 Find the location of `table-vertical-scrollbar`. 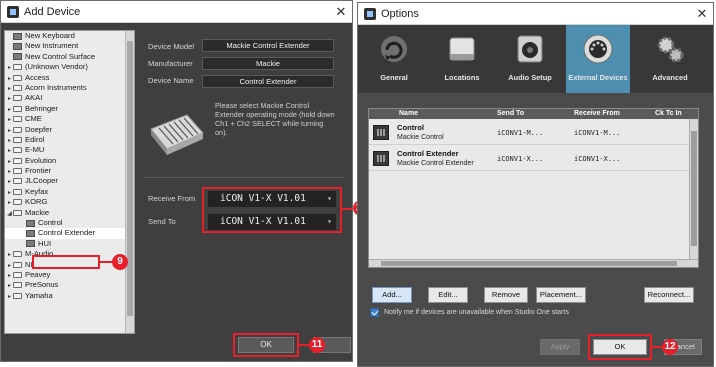

table-vertical-scrollbar is located at coordinates (693, 190).